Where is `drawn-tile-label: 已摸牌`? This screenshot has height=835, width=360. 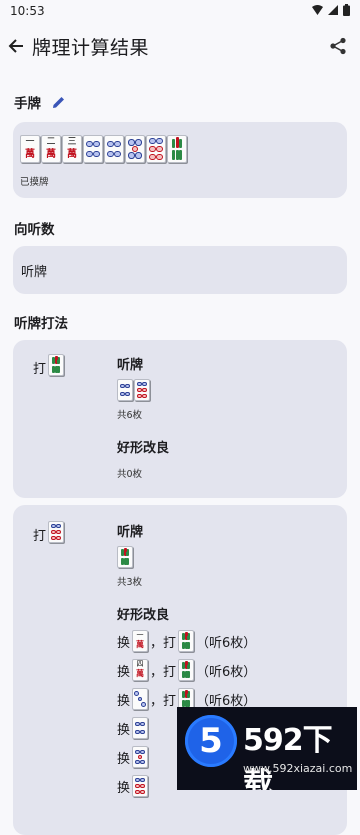
drawn-tile-label: 已摸牌 is located at coordinates (34, 182).